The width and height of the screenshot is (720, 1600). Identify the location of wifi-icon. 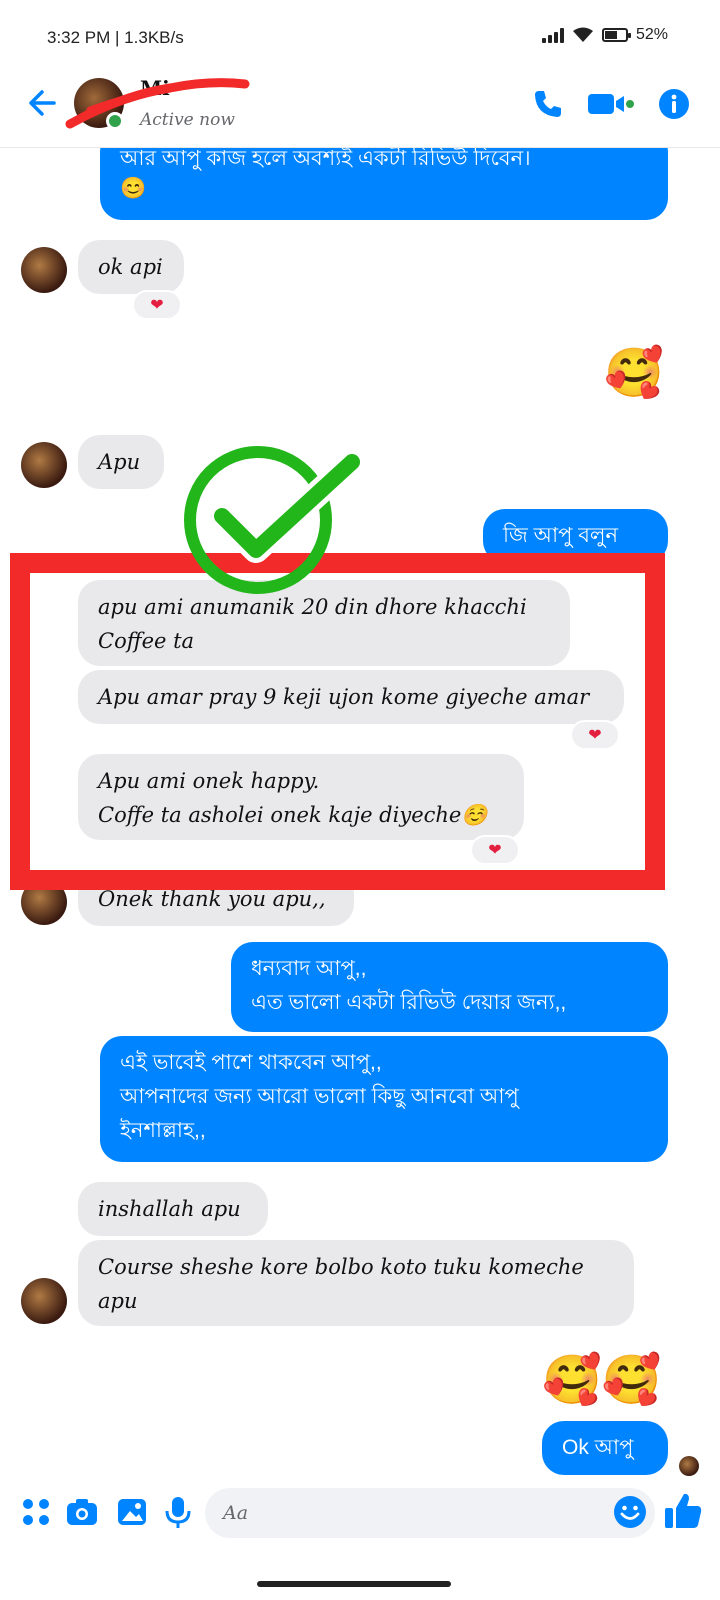
(582, 34).